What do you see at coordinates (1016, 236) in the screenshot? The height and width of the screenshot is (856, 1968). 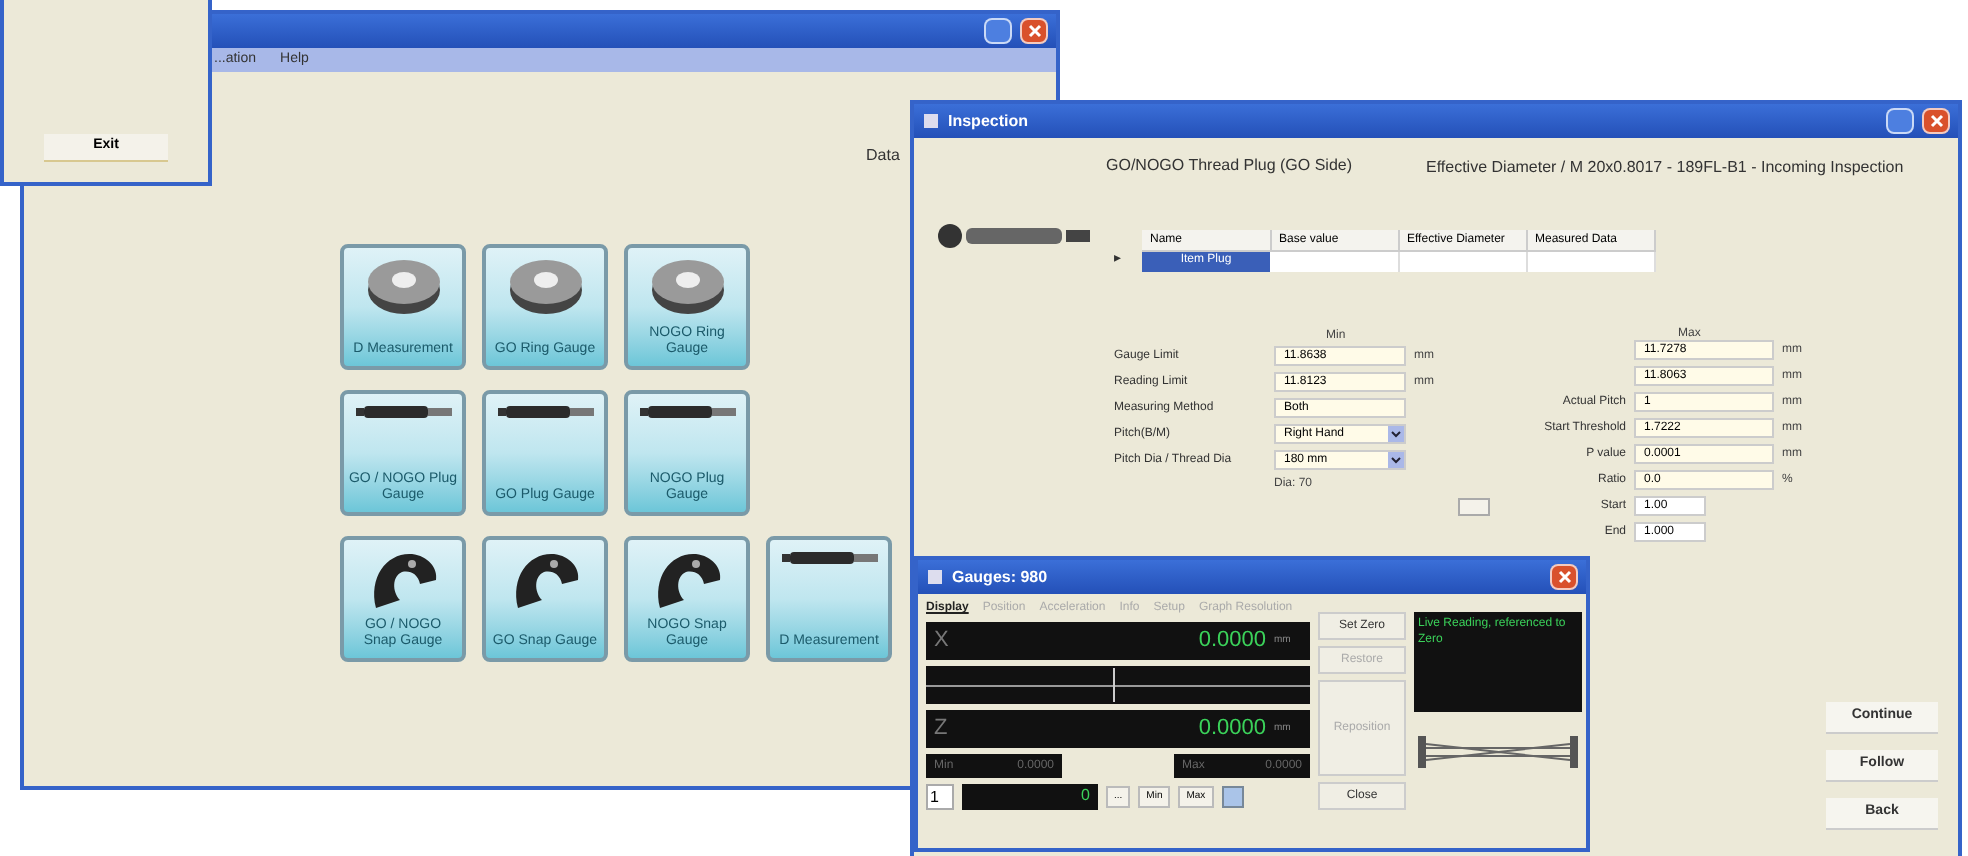 I see `thread-plug-icon` at bounding box center [1016, 236].